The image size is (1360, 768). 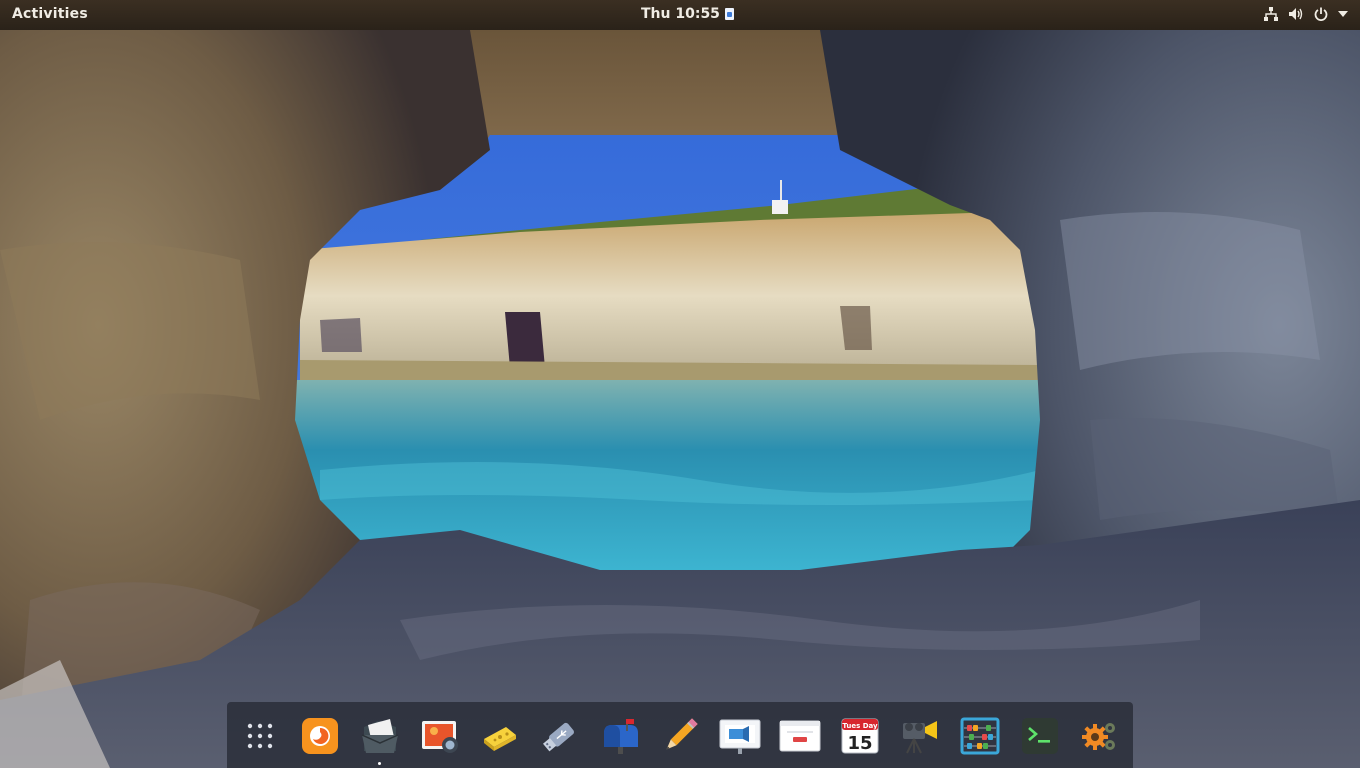 I want to click on dock-calendar: Tues Day 15, so click(x=860, y=736).